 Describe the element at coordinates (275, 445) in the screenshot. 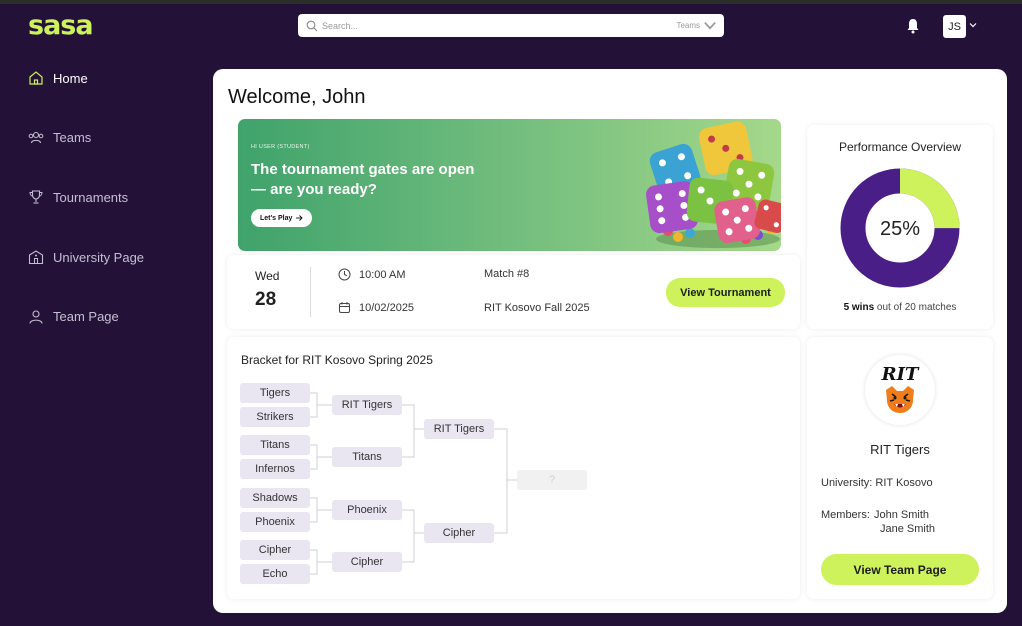

I see `bracket-team-r1-3: Titans` at that location.